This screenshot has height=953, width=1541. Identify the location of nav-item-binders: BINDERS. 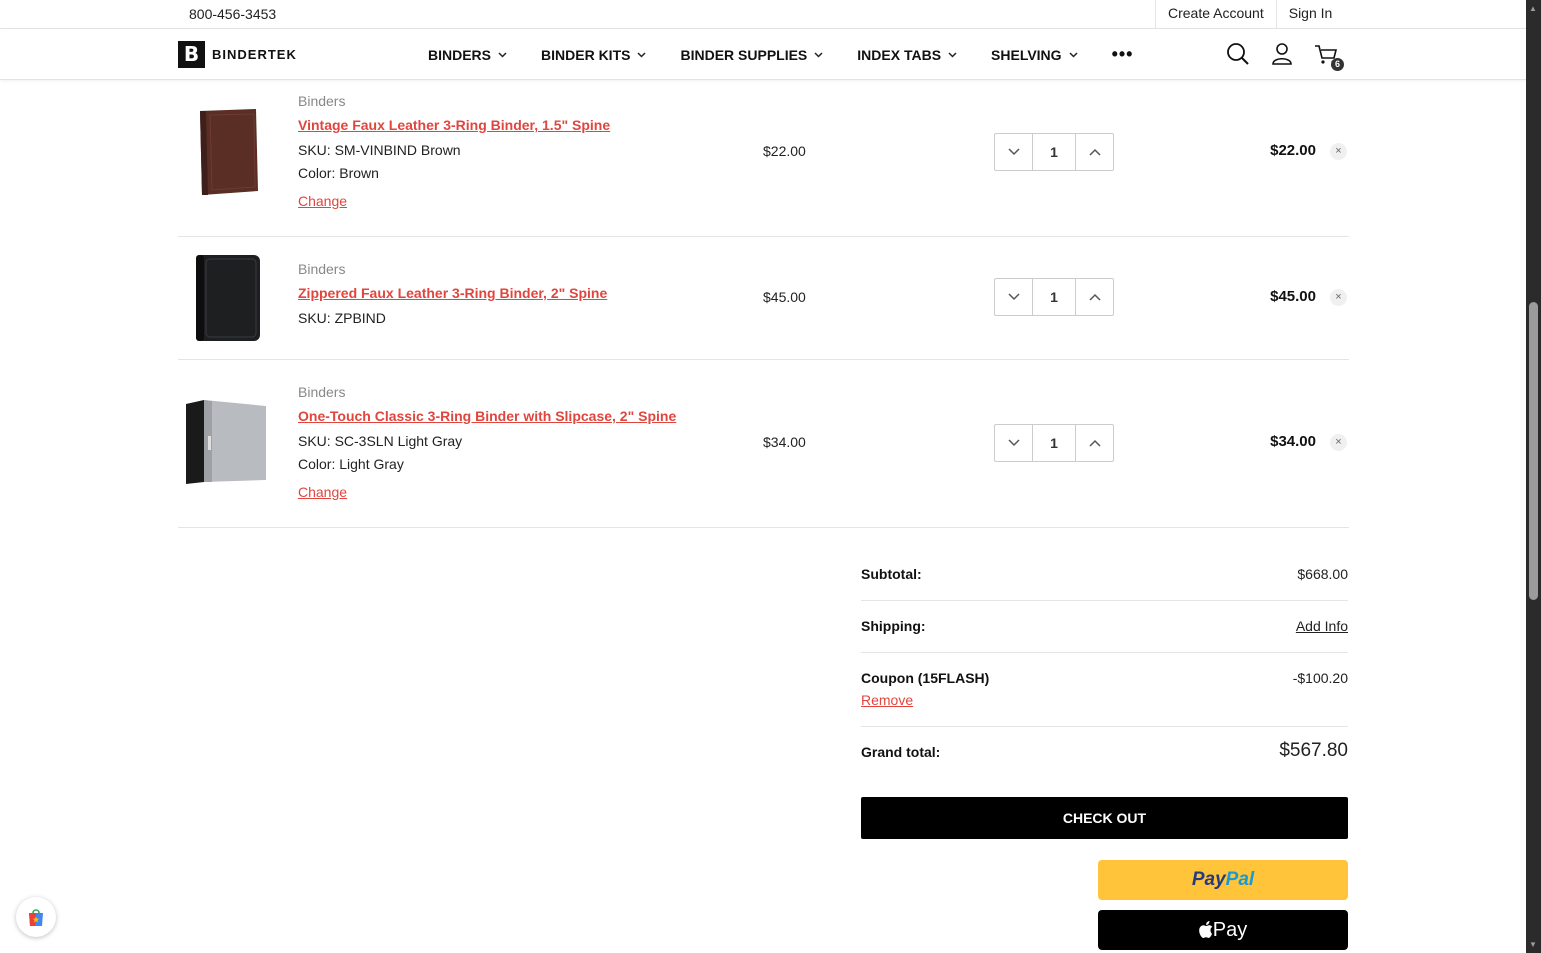
(467, 55).